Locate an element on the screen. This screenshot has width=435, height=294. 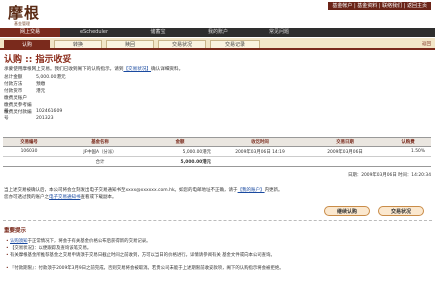
cell-id: 106030 is located at coordinates (29, 151).